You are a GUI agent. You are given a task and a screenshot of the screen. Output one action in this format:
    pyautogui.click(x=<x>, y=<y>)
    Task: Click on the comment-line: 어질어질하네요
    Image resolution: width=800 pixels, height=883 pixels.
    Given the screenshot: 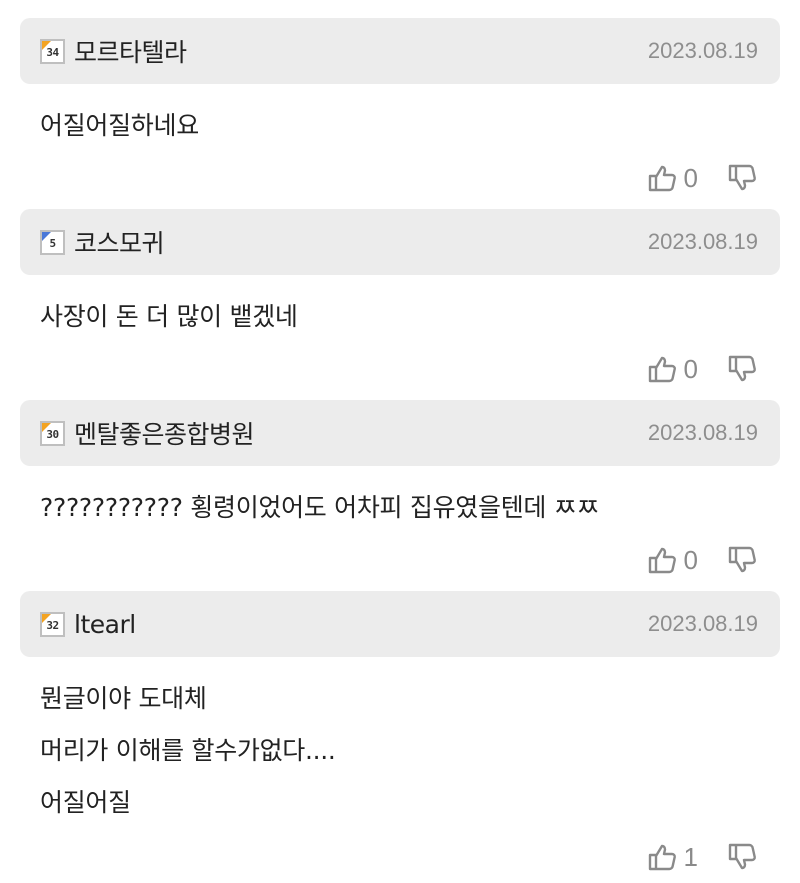 What is the action you would take?
    pyautogui.click(x=119, y=125)
    